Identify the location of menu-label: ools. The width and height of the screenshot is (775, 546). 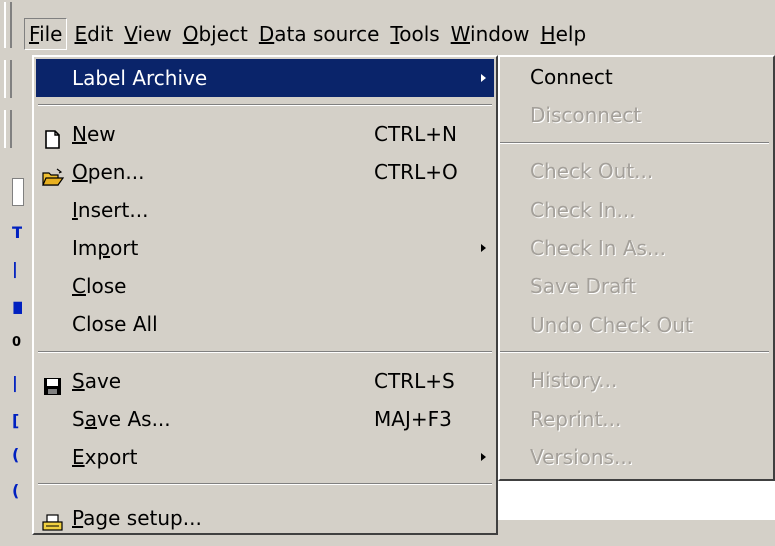
(419, 34).